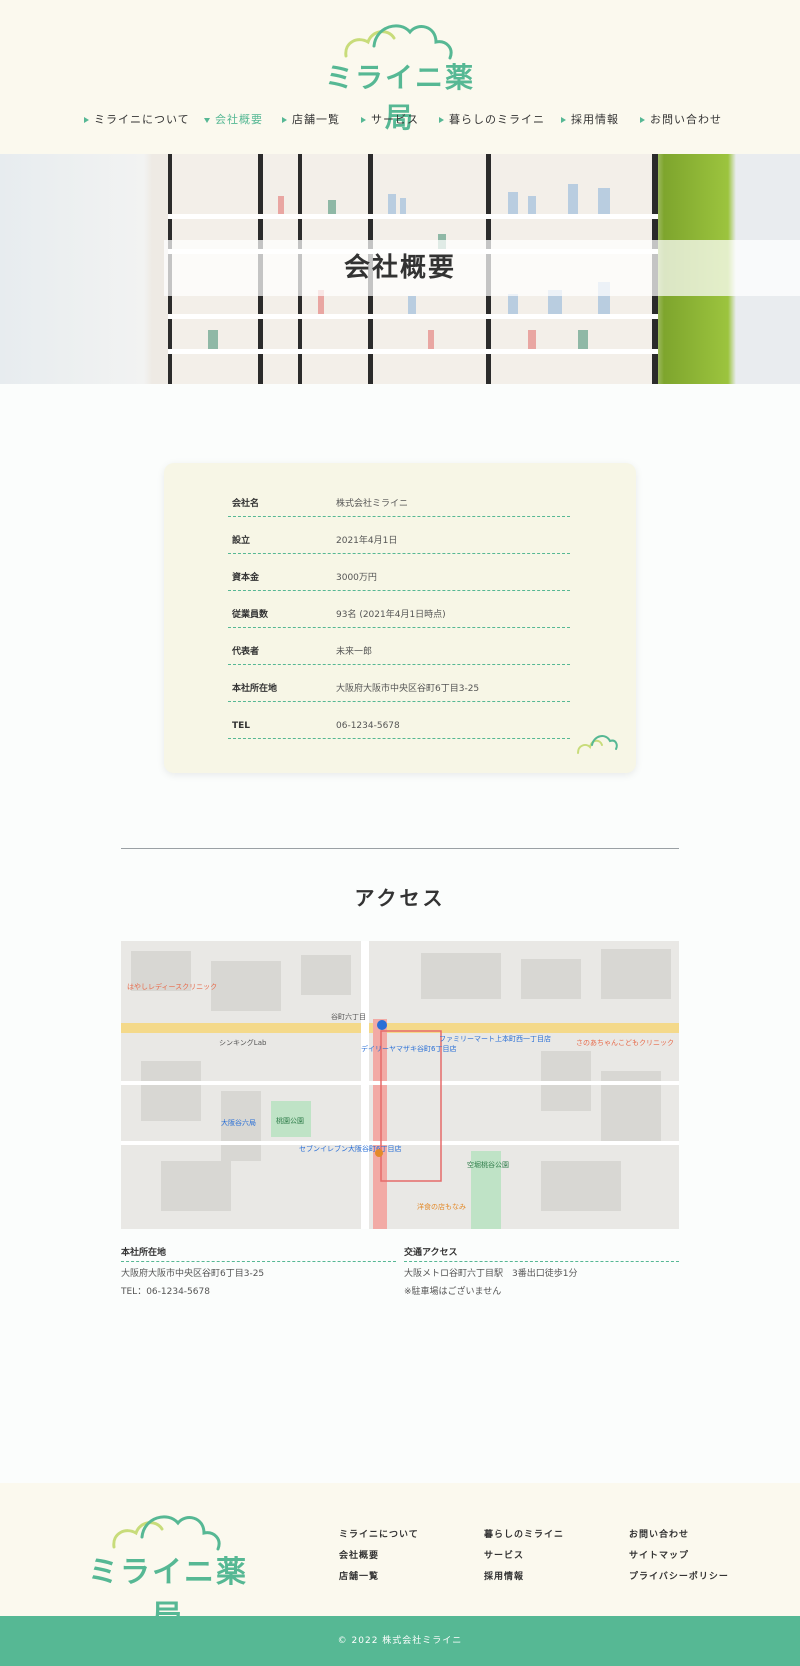 The image size is (800, 1666). I want to click on company-row: 資本金 3000万円, so click(399, 581).